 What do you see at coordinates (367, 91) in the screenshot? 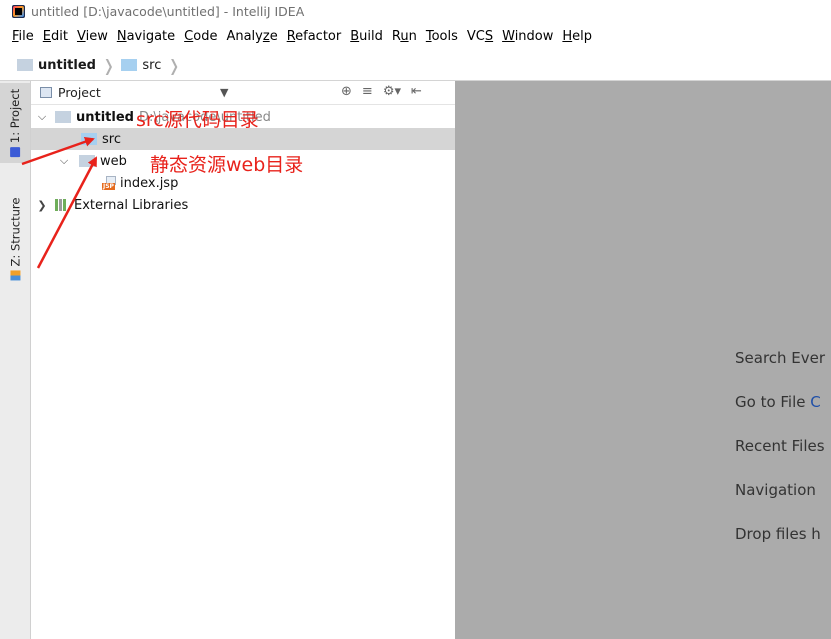
I see `collapse-all-icon: ≡` at bounding box center [367, 91].